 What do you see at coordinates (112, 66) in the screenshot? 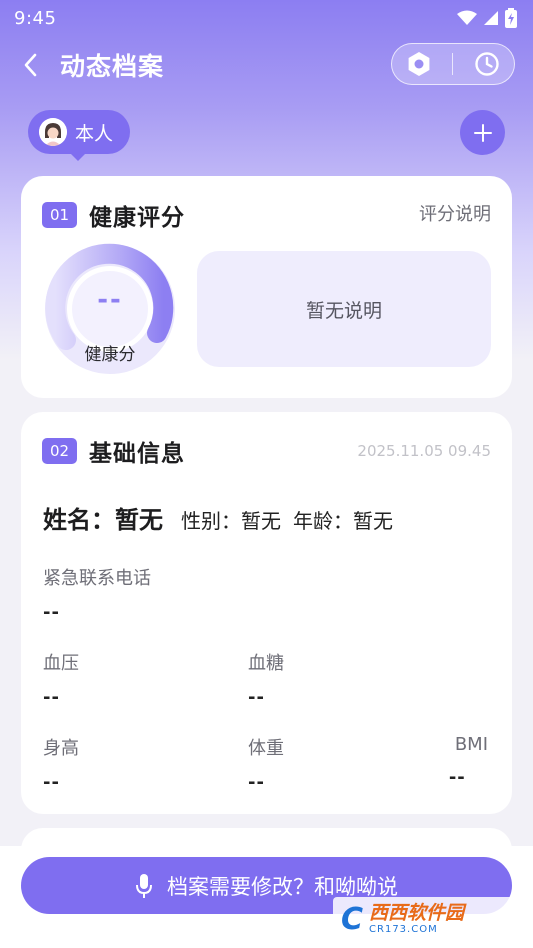
I see `page-title: 动态档案` at bounding box center [112, 66].